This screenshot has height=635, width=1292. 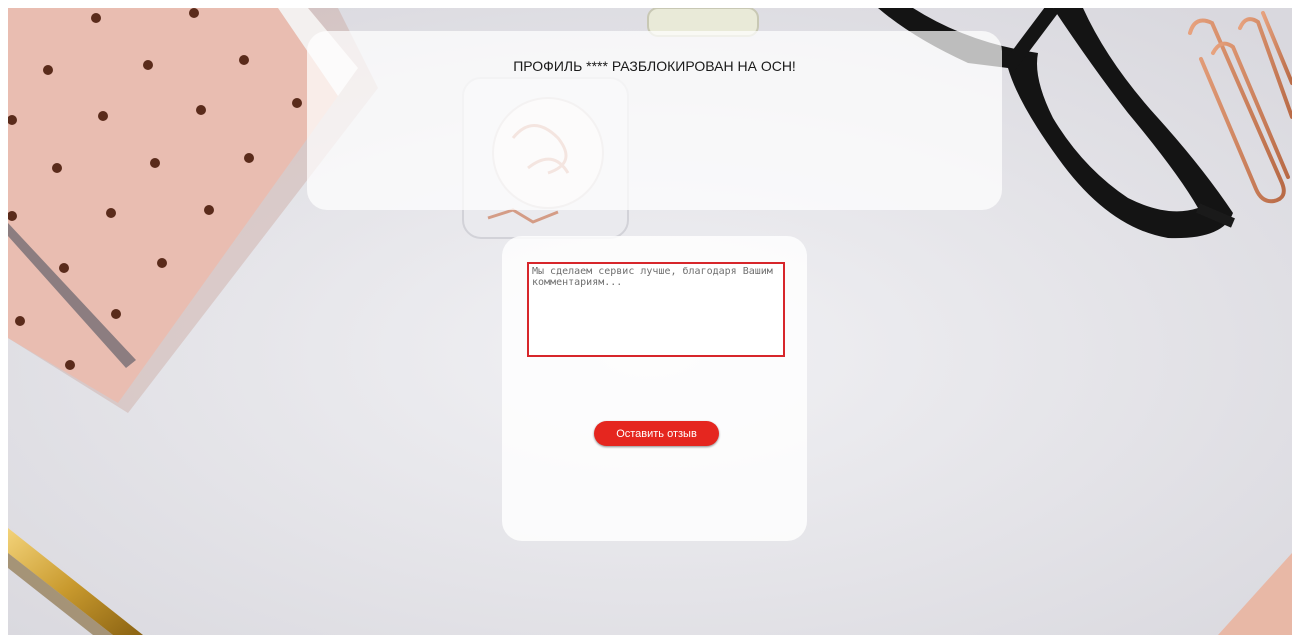 What do you see at coordinates (656, 309) in the screenshot?
I see `comment-textarea` at bounding box center [656, 309].